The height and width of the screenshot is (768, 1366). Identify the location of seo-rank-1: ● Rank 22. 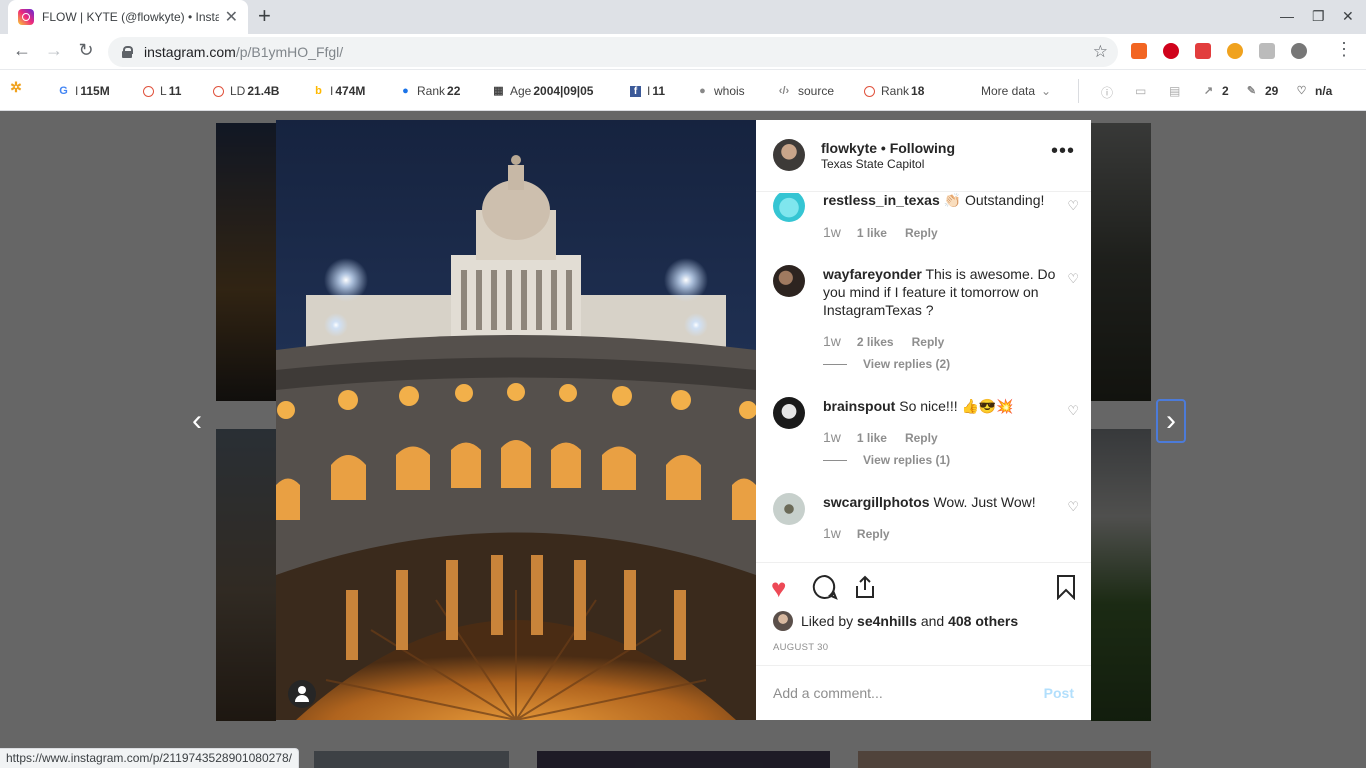
(430, 91).